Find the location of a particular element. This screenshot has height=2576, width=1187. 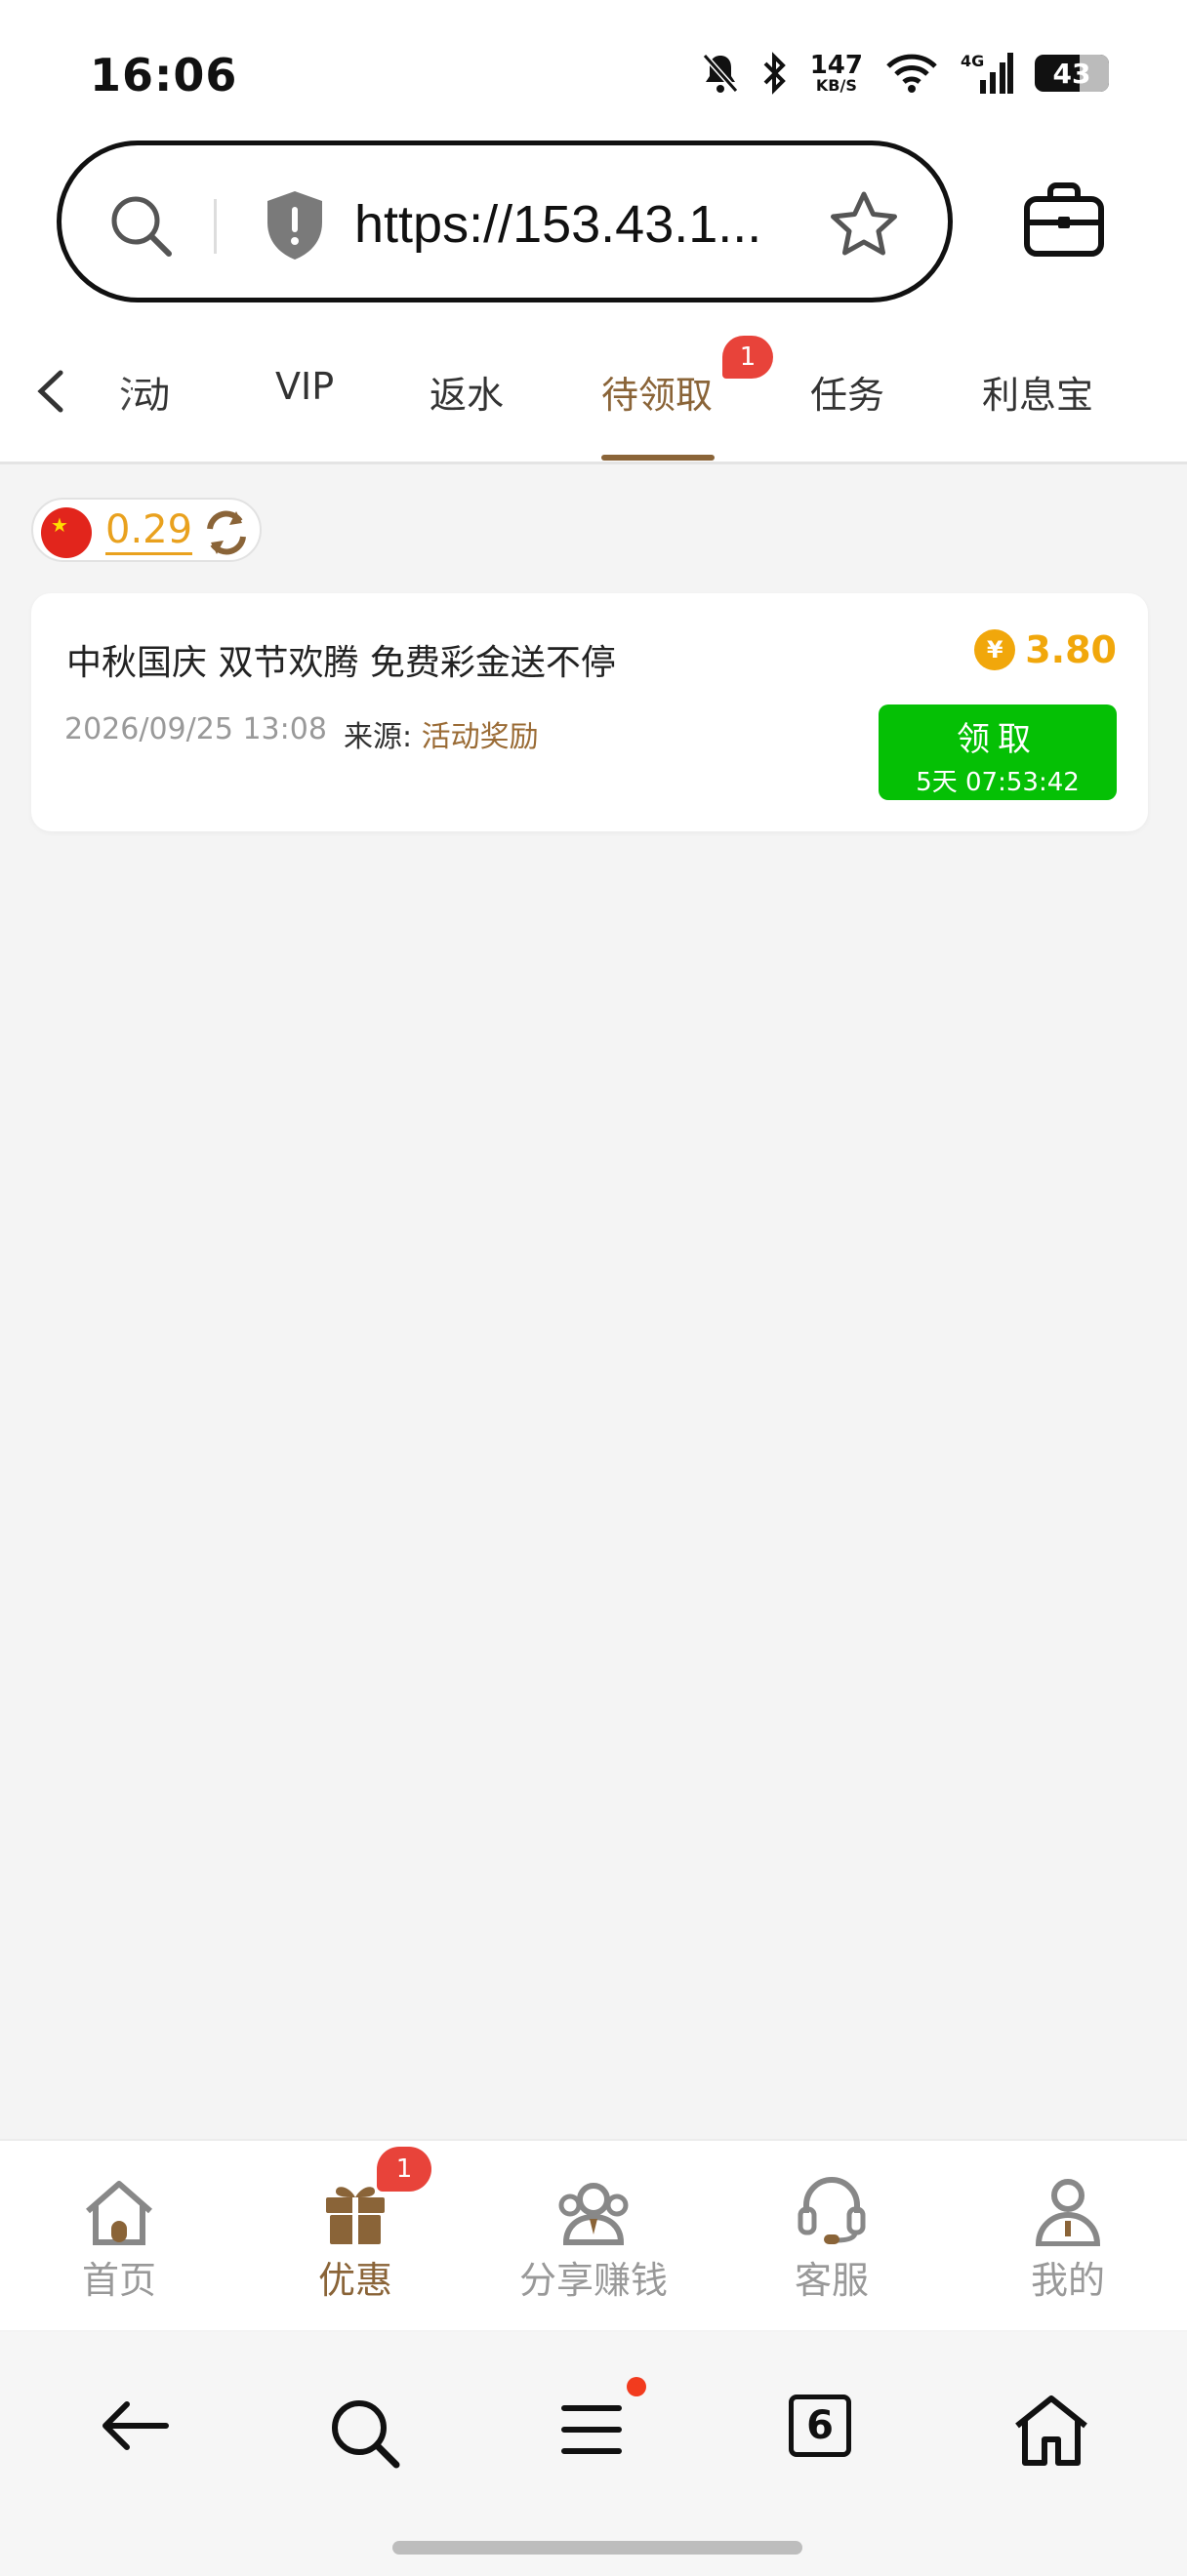

browser-toolbar: 6 is located at coordinates (593, 2454).